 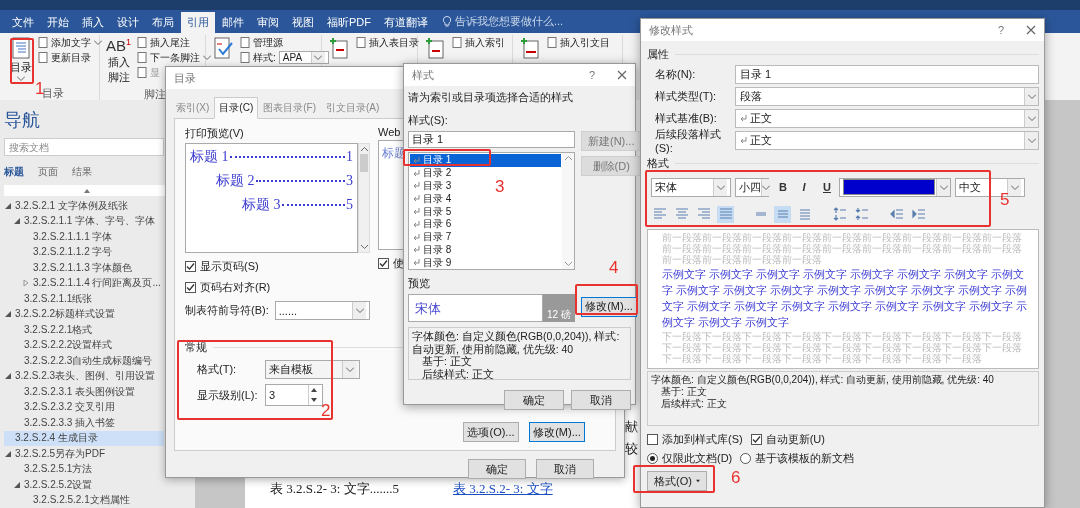 What do you see at coordinates (478, 42) in the screenshot?
I see `ribbon-button: 插入索引` at bounding box center [478, 42].